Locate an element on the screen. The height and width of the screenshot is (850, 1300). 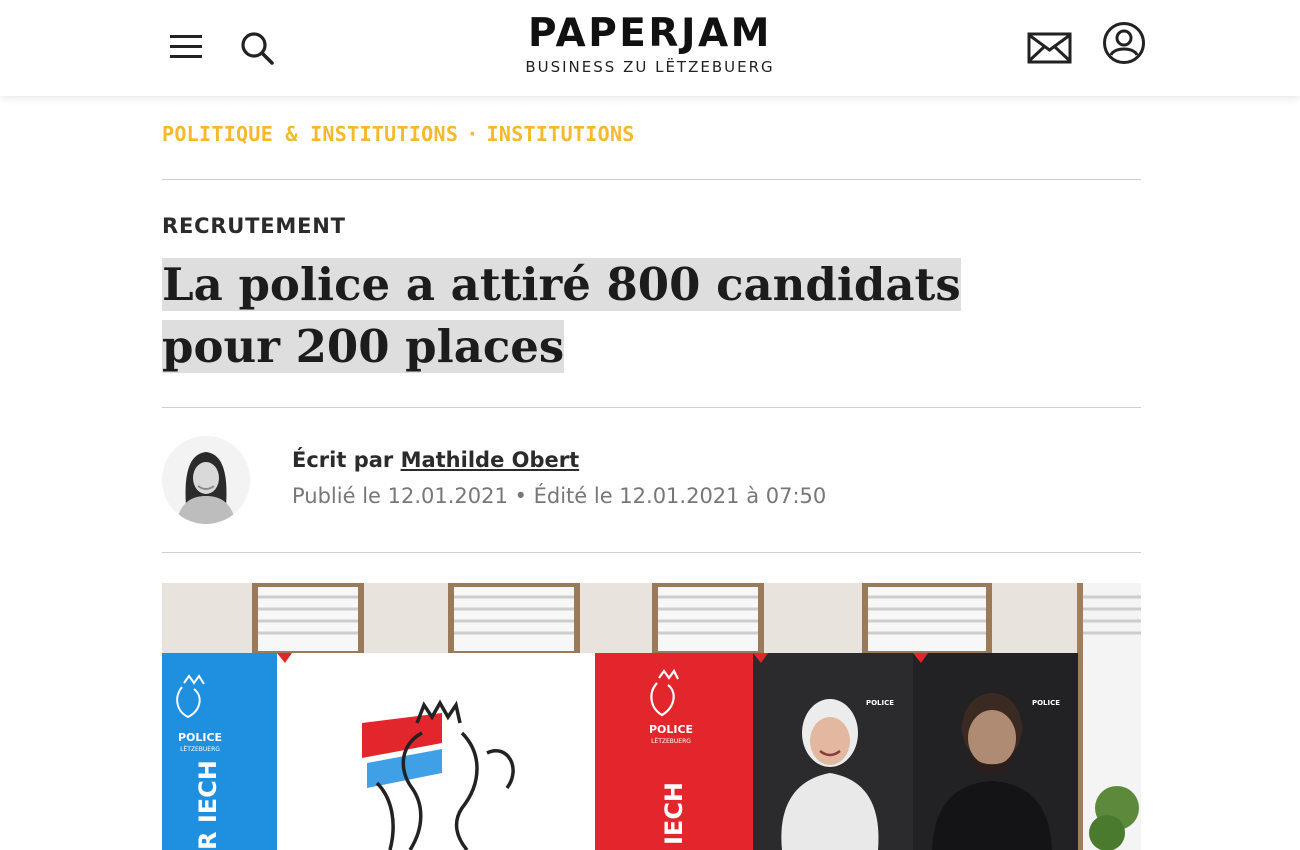
site-header: PAPERJAM BUSINESS ZU LËTZEBUERG is located at coordinates (650, 48).